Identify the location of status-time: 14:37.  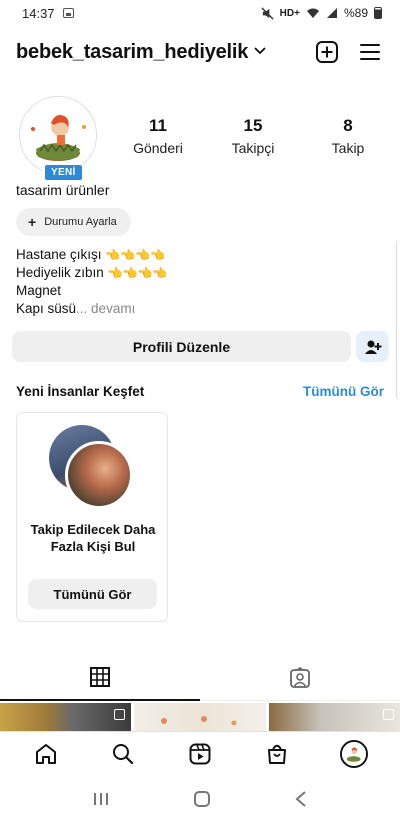
(38, 13).